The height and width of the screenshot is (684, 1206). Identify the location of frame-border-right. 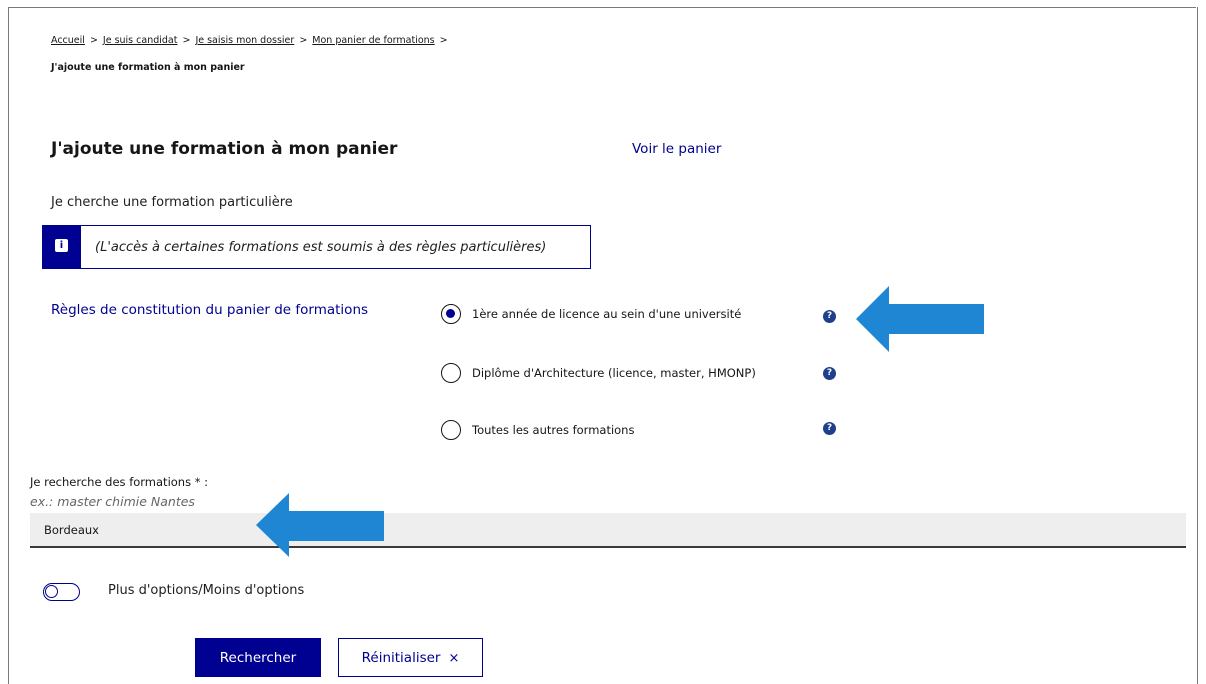
(1197, 345).